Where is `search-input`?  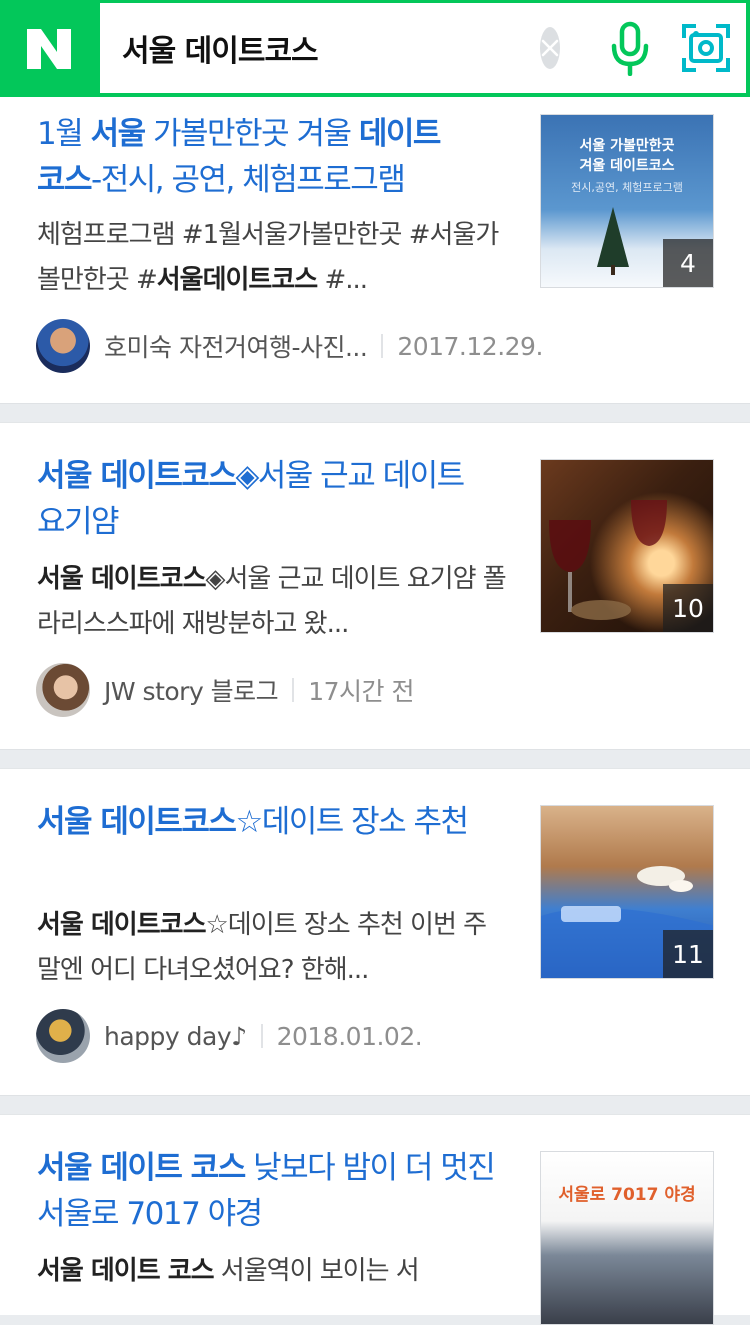
search-input is located at coordinates (320, 48).